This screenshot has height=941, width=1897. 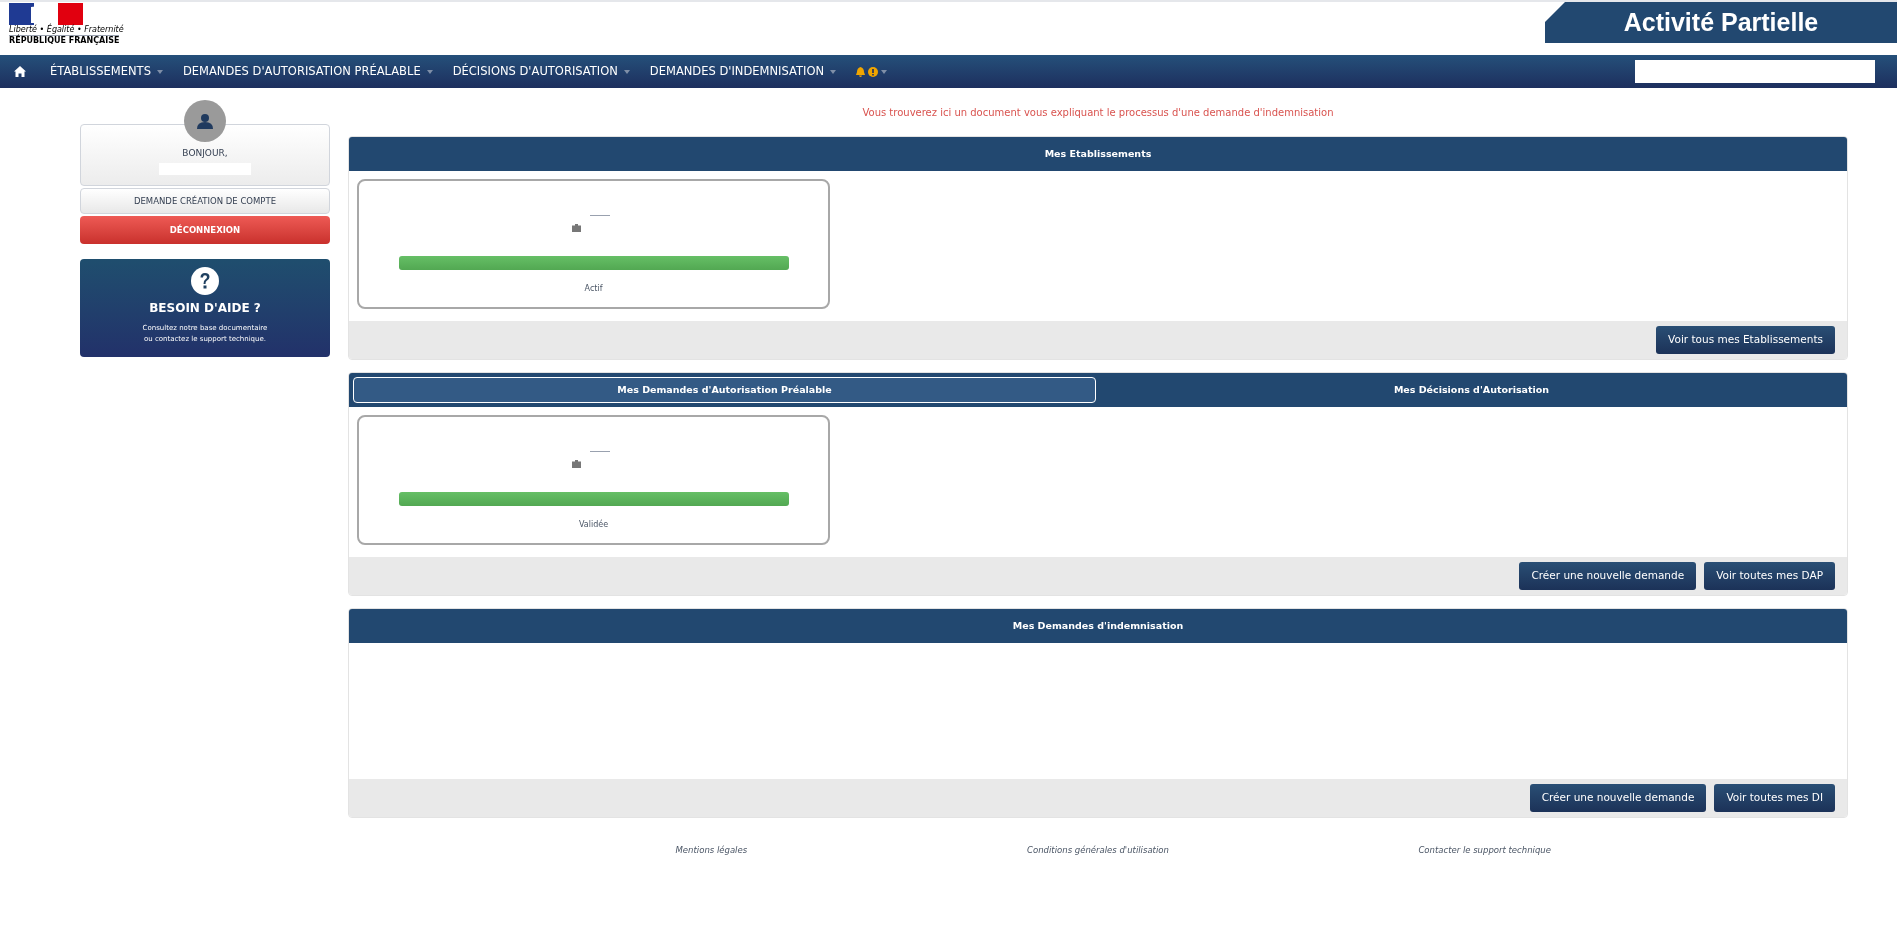 I want to click on panel-title: Mes Etablissements, so click(x=1098, y=153).